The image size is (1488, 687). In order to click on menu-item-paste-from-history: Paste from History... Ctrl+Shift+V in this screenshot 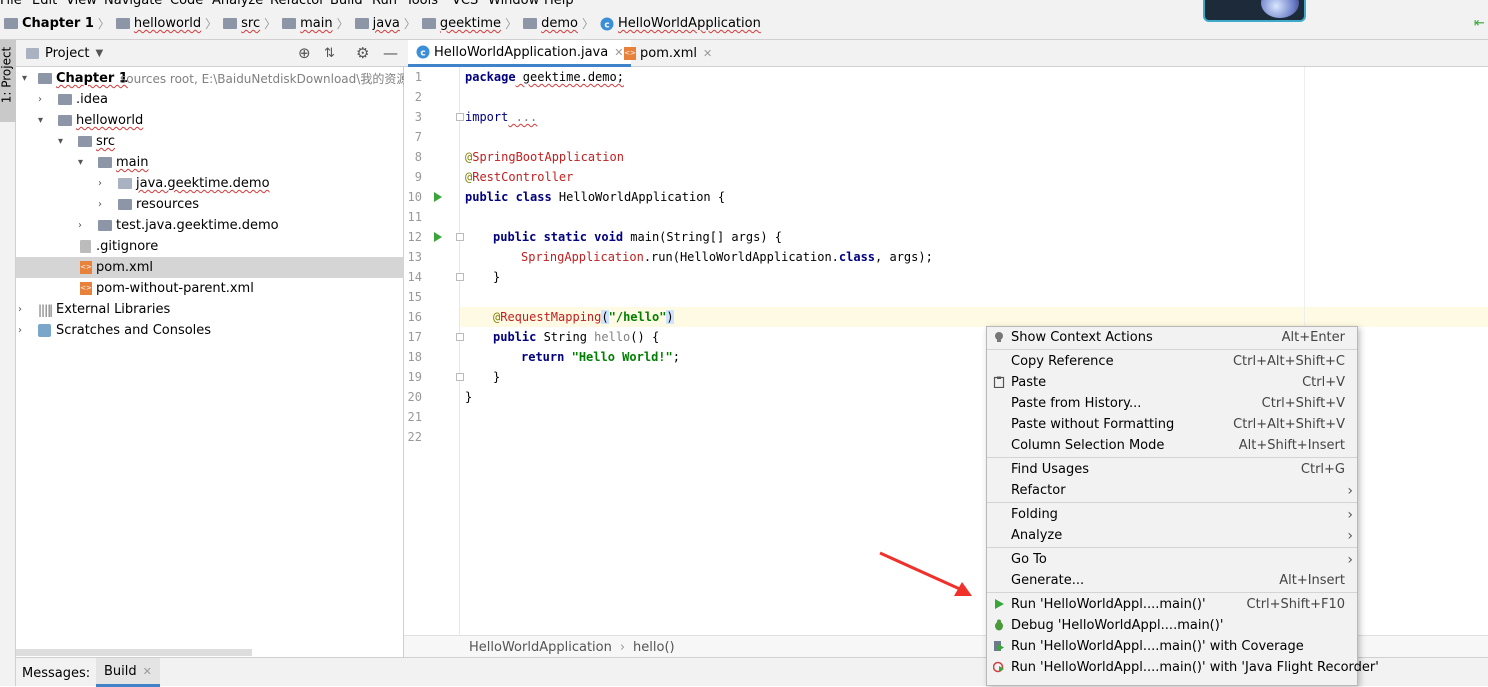, I will do `click(1172, 403)`.